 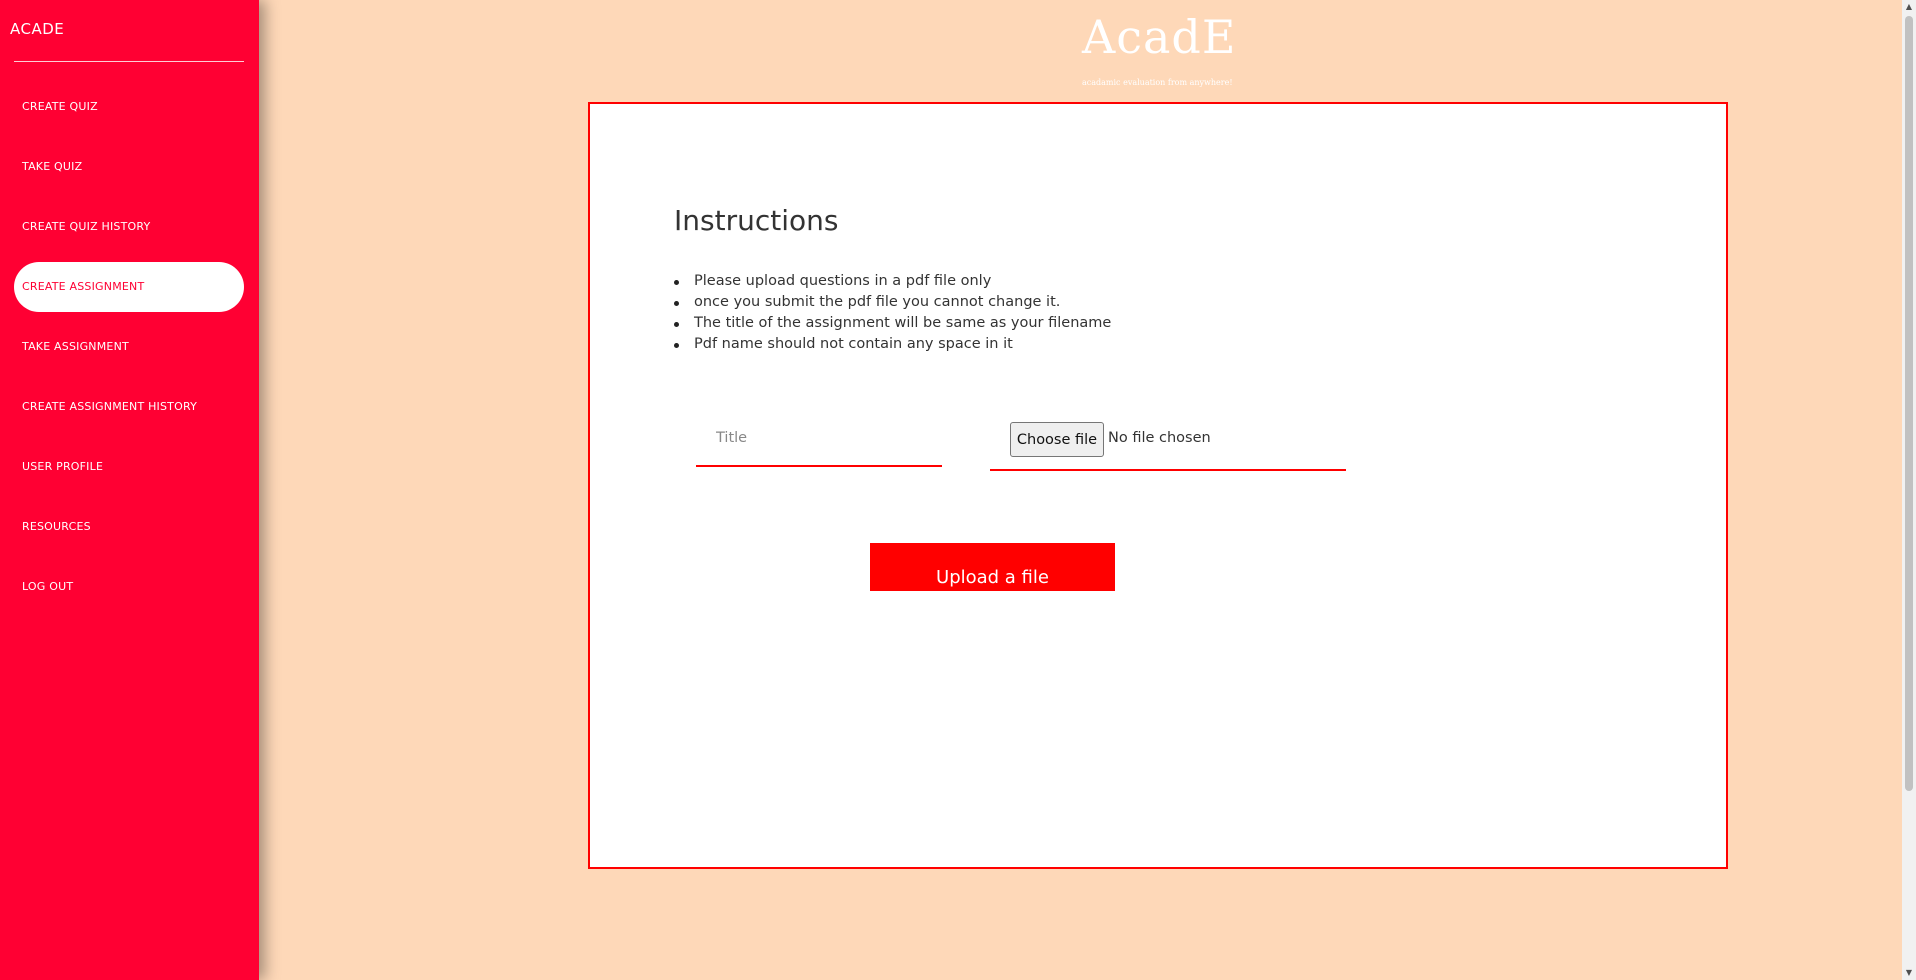 I want to click on sidebar-item-create-assignment: CREATE ASSIGNMENT, so click(x=129, y=287).